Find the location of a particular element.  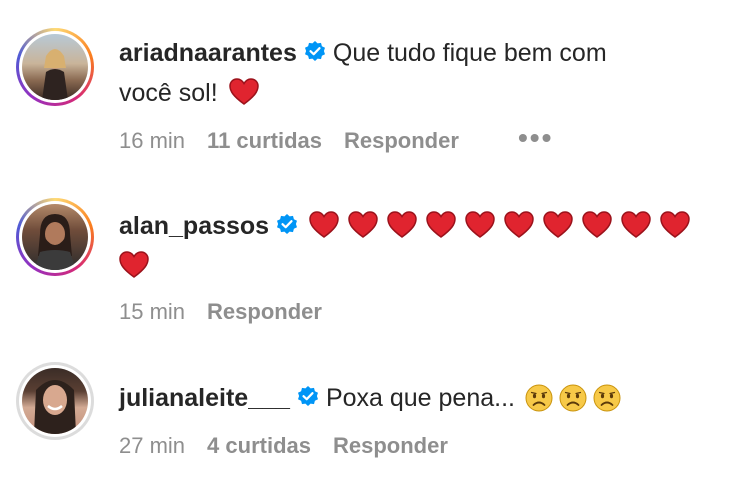

comment-time: 15 min is located at coordinates (152, 311).